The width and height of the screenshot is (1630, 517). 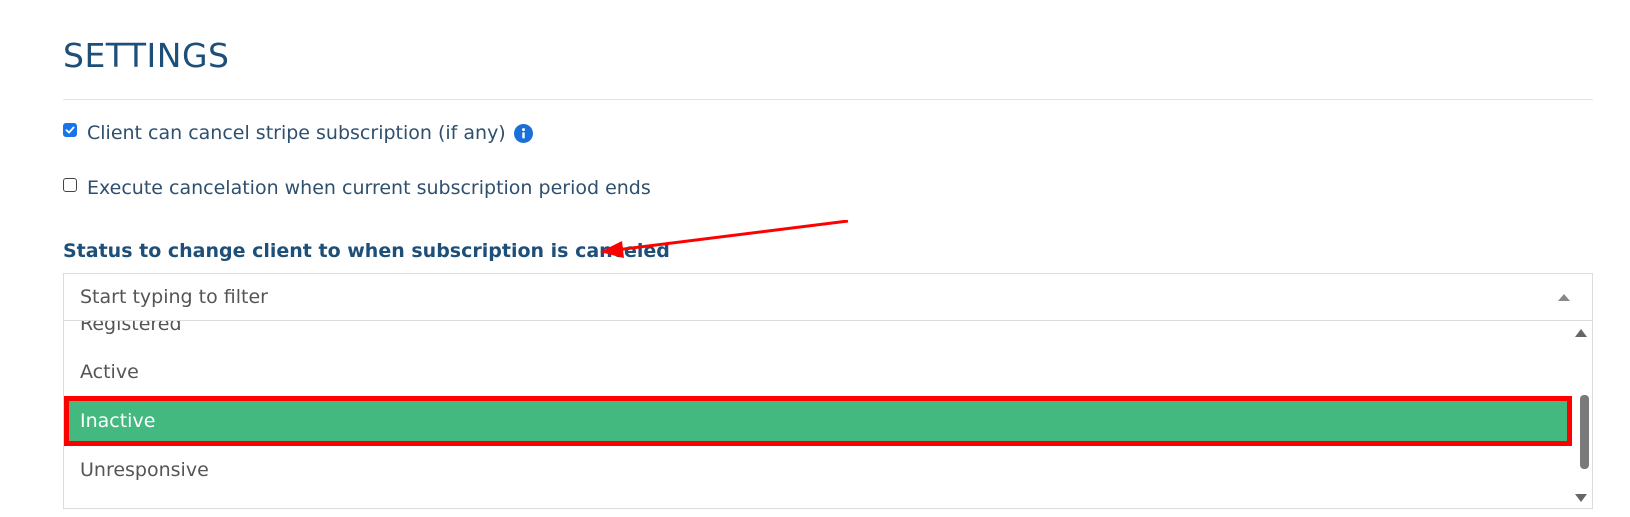 I want to click on checkmark-icon, so click(x=70, y=130).